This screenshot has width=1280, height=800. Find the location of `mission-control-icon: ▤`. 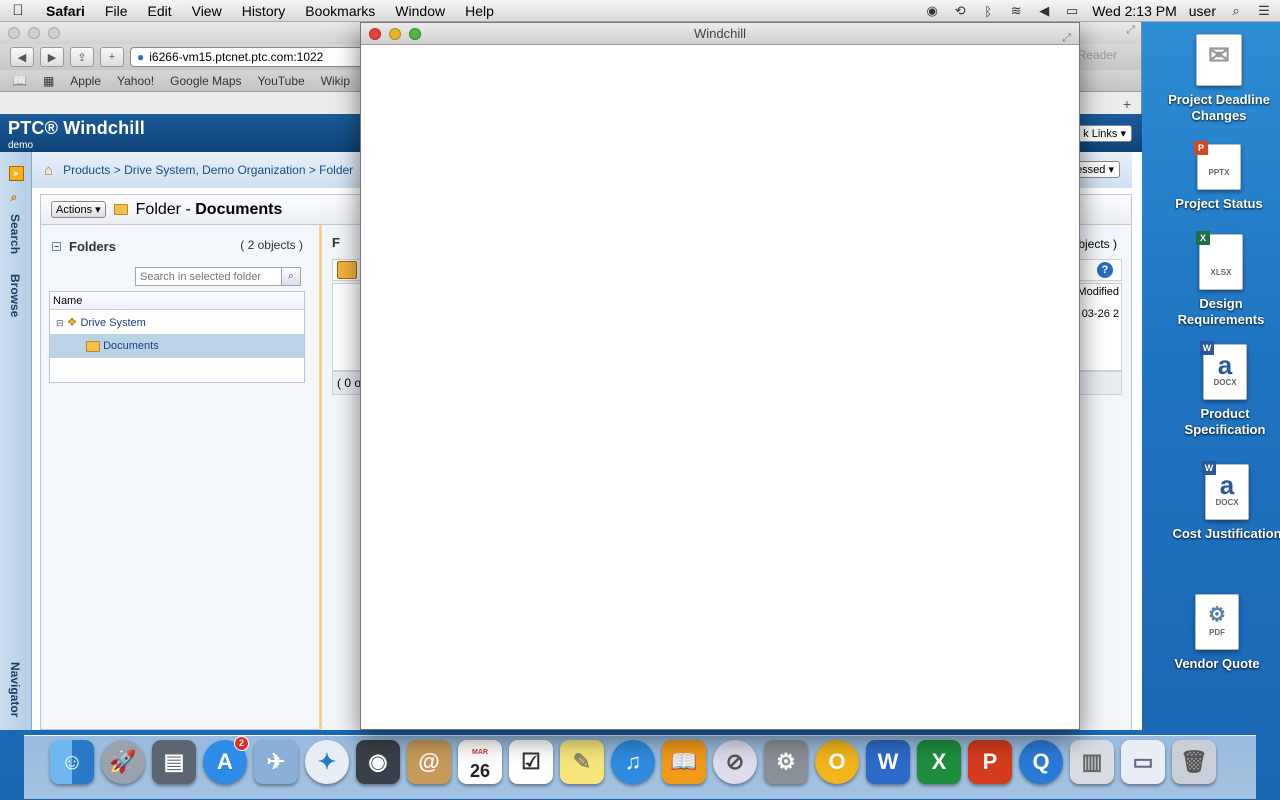

mission-control-icon: ▤ is located at coordinates (174, 762).